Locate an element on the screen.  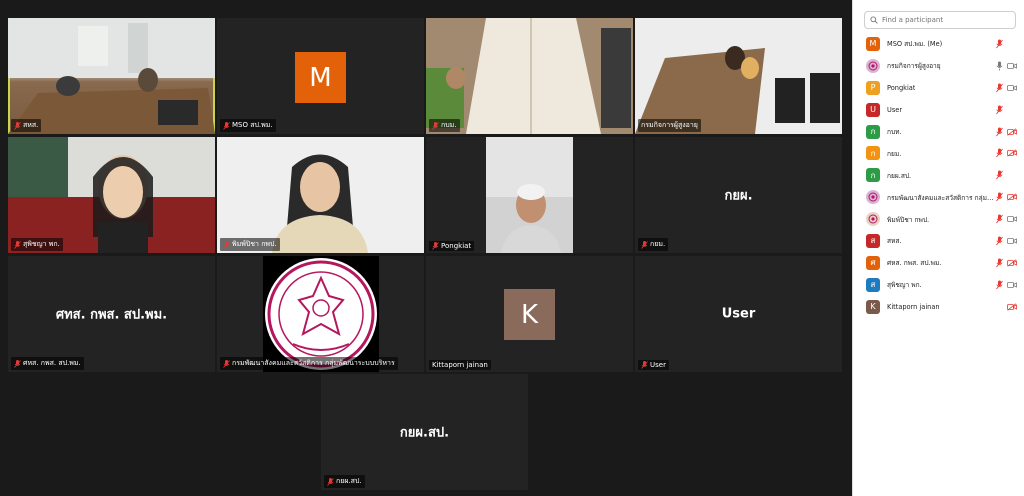
video-tile-sahs: สหส. is located at coordinates (111, 76).